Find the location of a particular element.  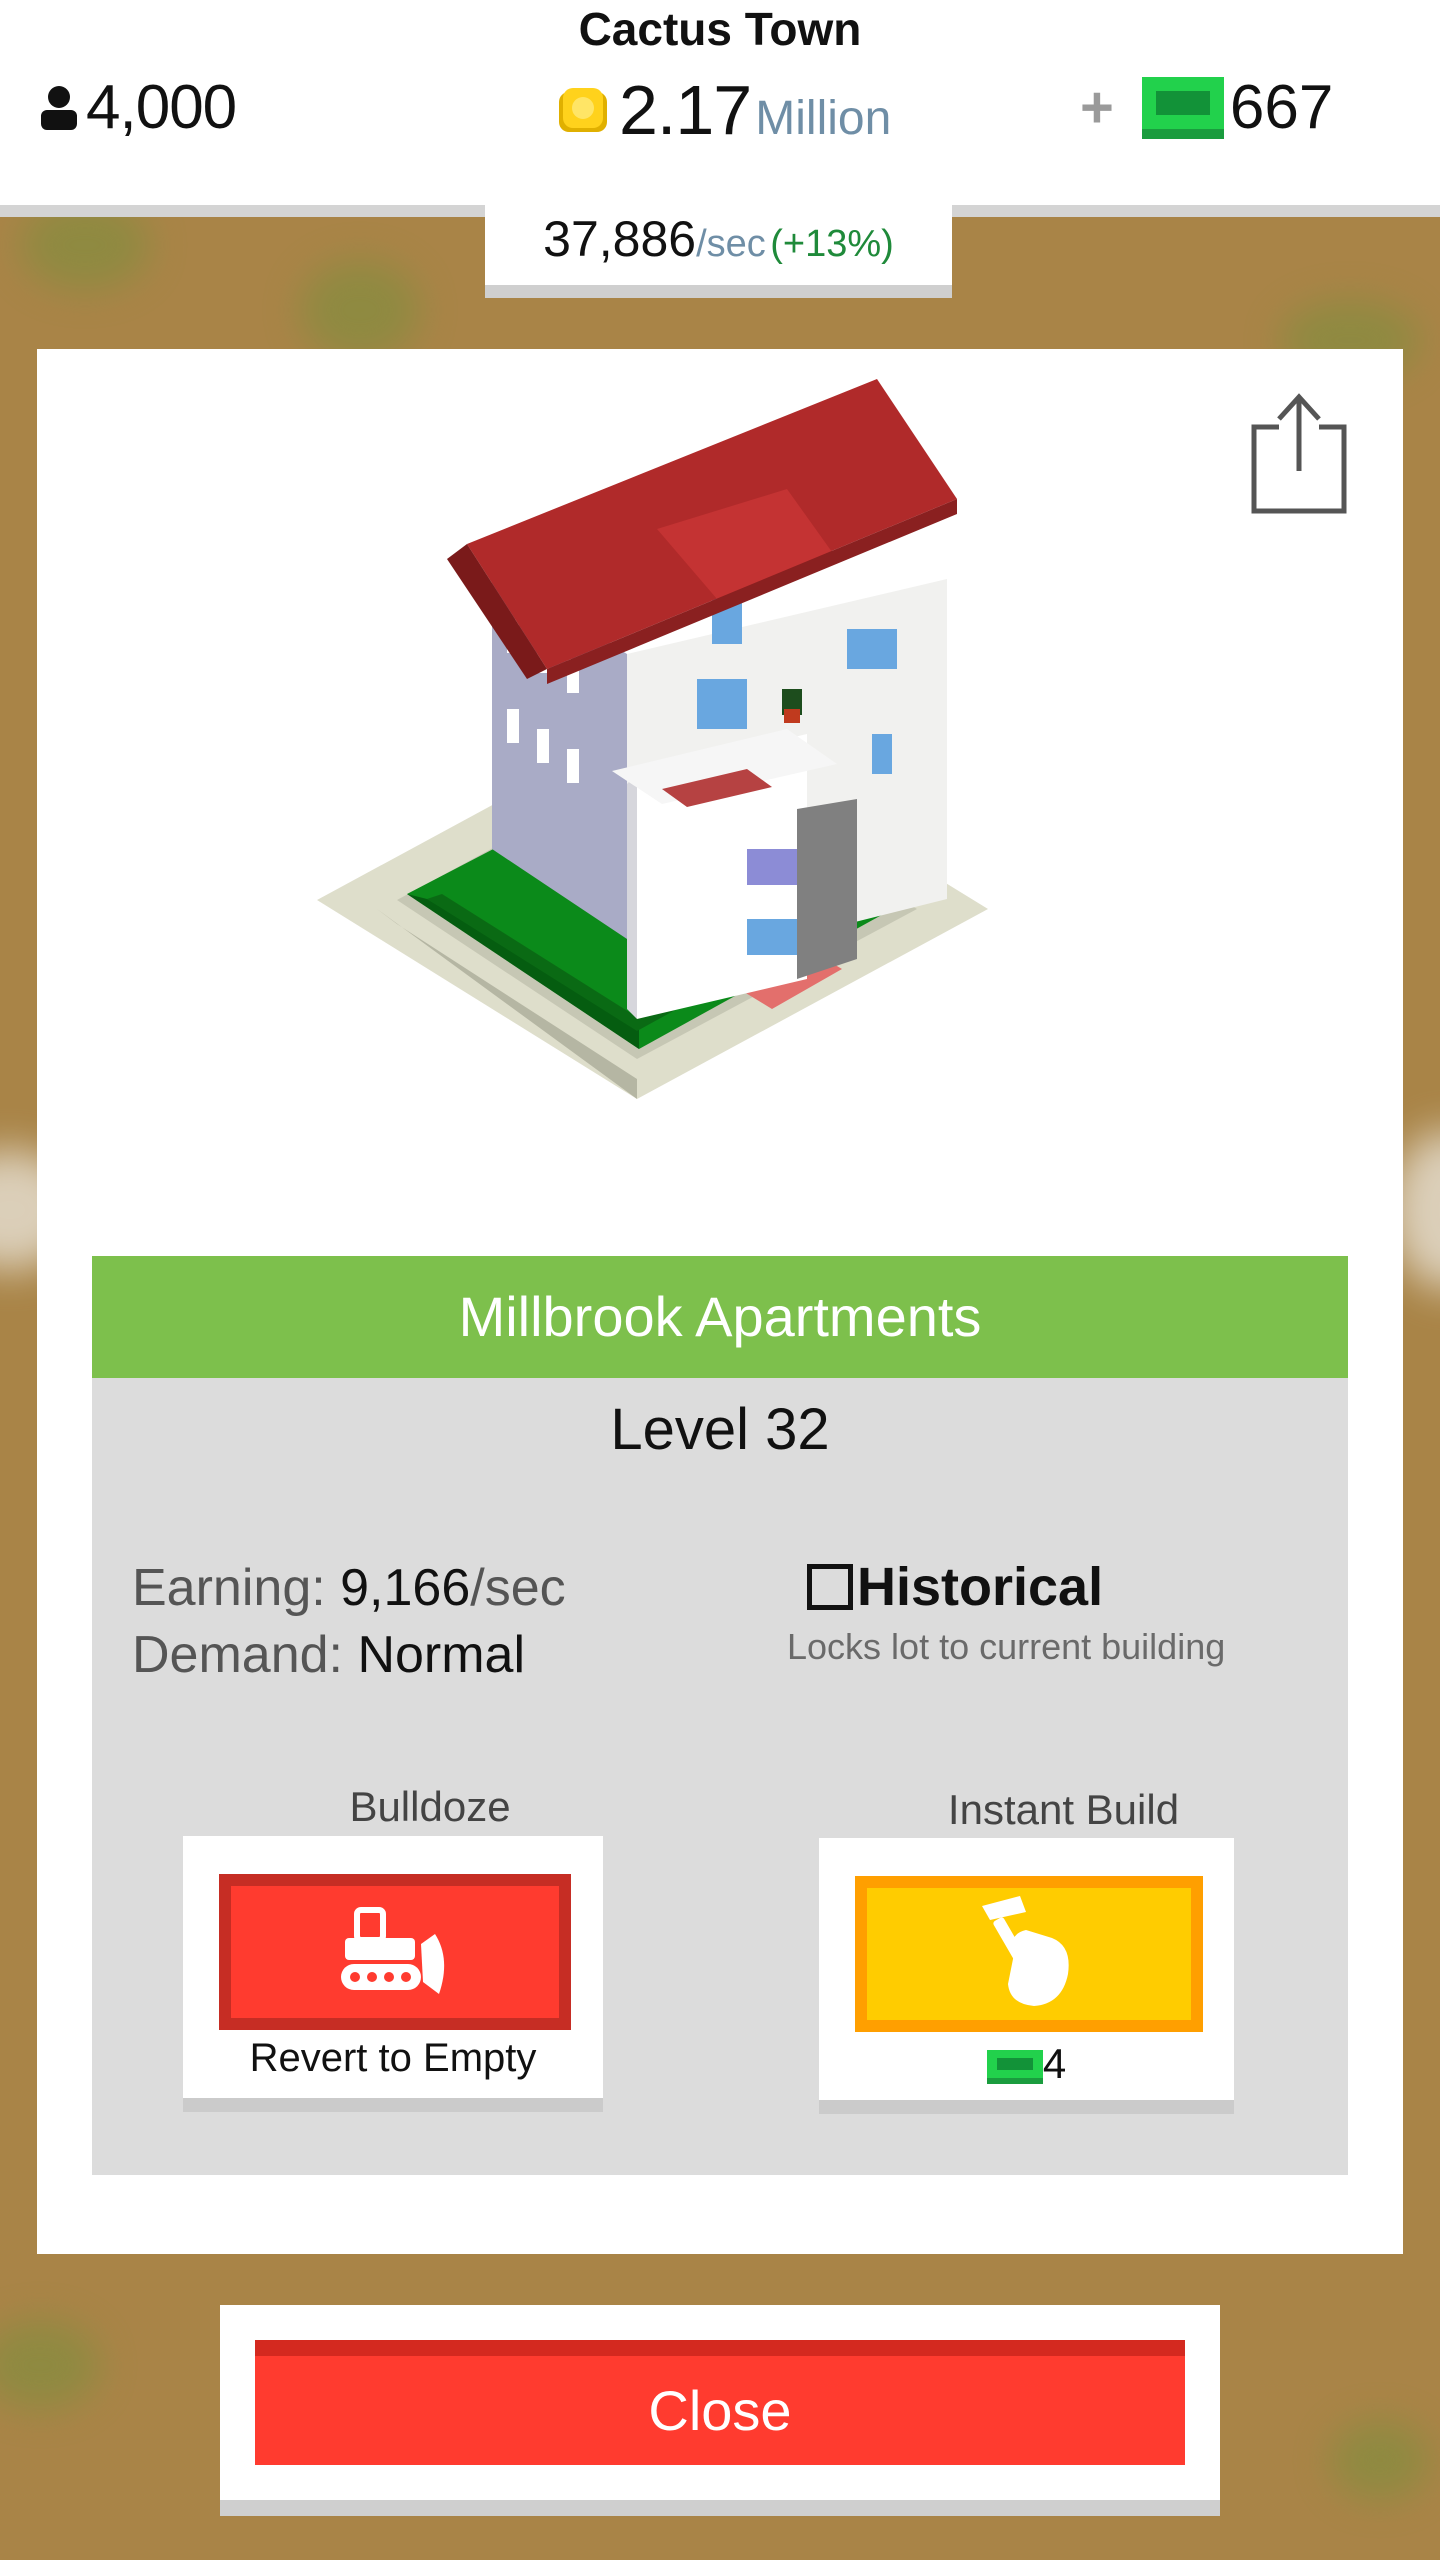

bulldoze-title: Bulldoze is located at coordinates (430, 1806).